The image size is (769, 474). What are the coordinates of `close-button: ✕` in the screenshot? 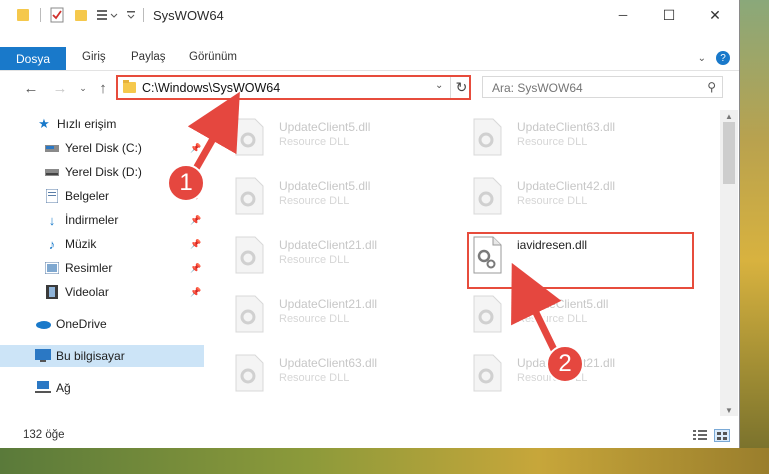 It's located at (715, 15).